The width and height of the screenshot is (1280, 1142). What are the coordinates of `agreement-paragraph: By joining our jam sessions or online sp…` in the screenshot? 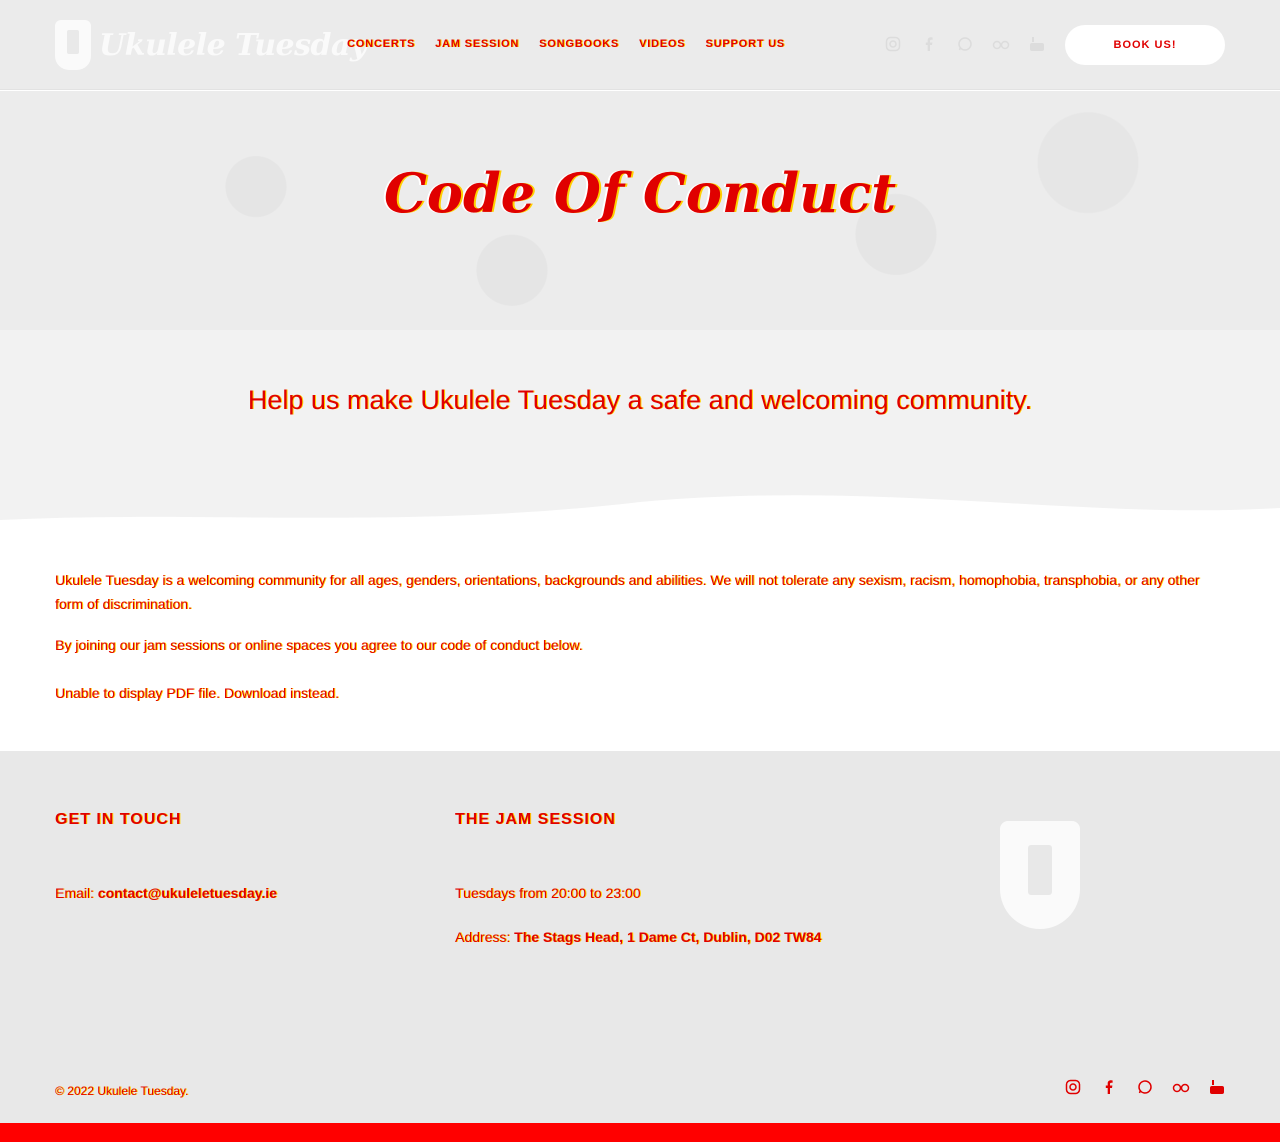 It's located at (319, 645).